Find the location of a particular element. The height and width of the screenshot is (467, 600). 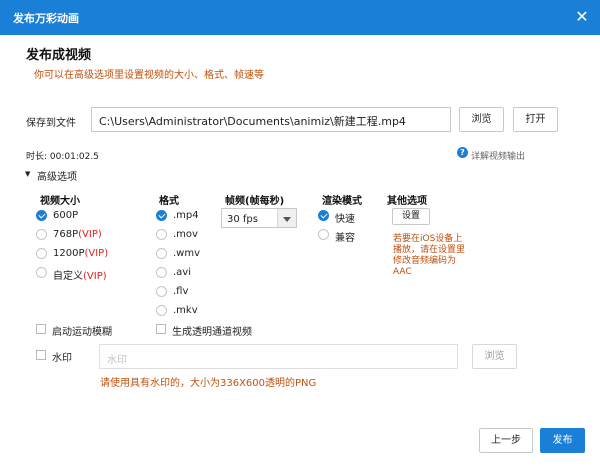

render-label-fast: 快速 is located at coordinates (345, 219).